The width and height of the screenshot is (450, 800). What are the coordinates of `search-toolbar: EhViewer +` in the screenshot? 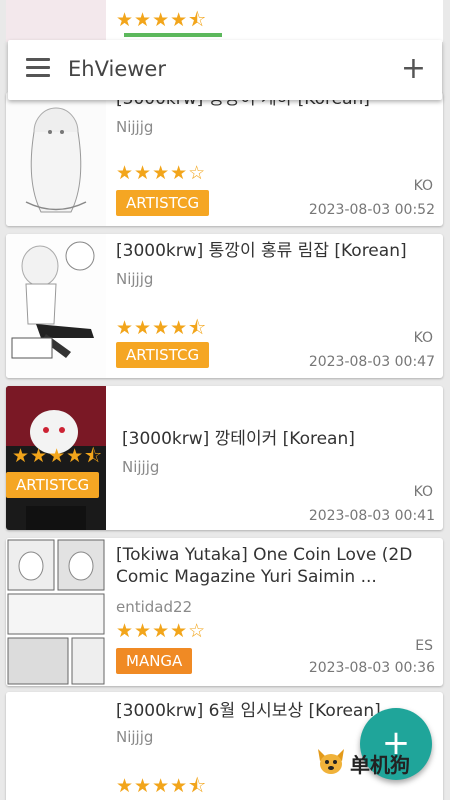 It's located at (225, 70).